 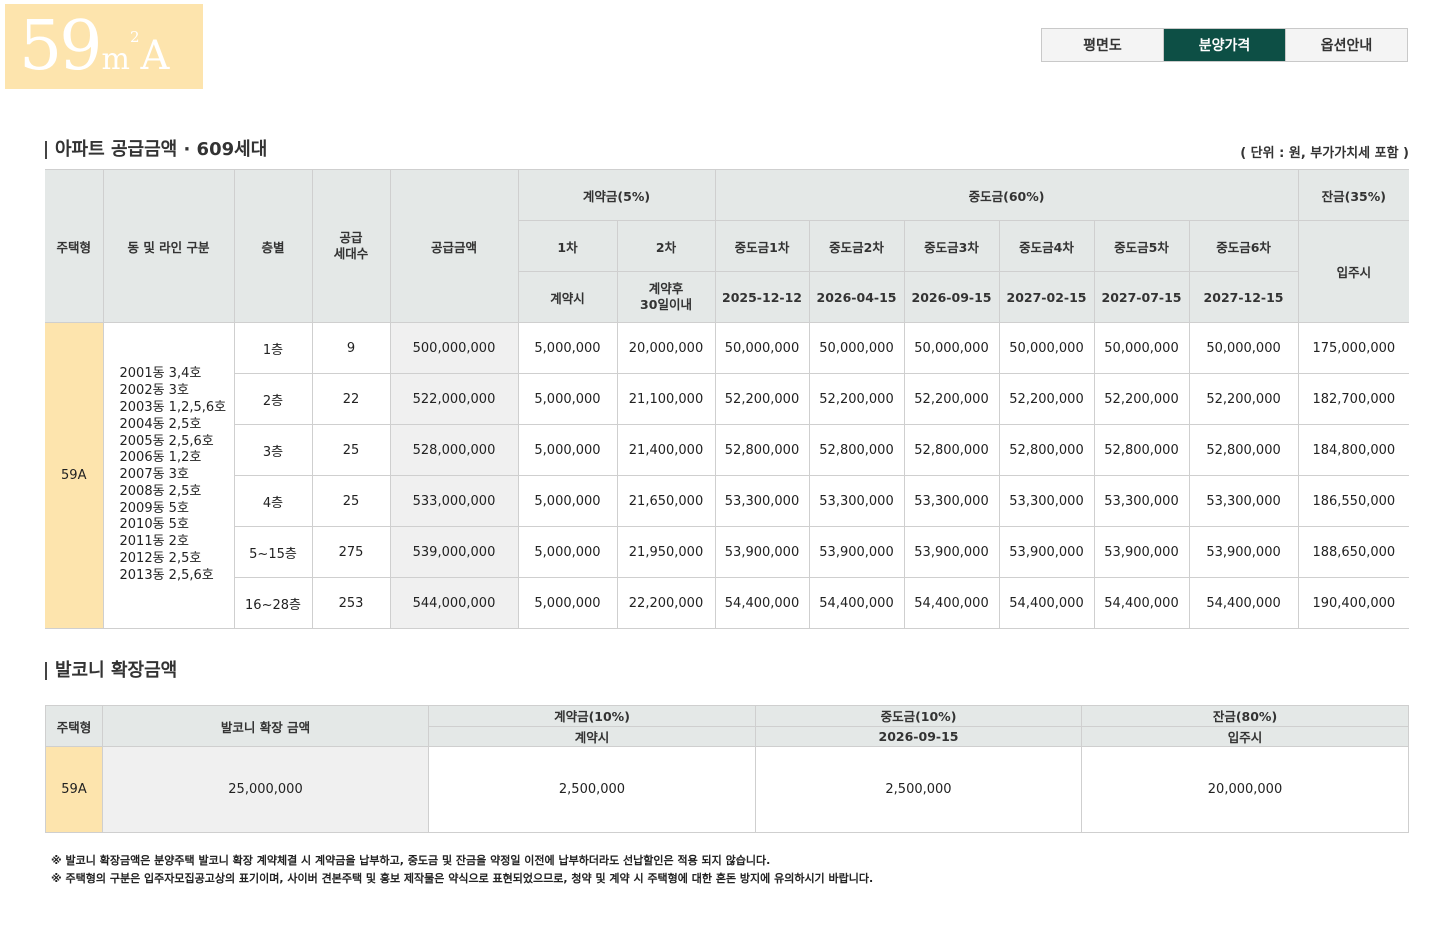 I want to click on floor-cell: 3층, so click(x=273, y=450).